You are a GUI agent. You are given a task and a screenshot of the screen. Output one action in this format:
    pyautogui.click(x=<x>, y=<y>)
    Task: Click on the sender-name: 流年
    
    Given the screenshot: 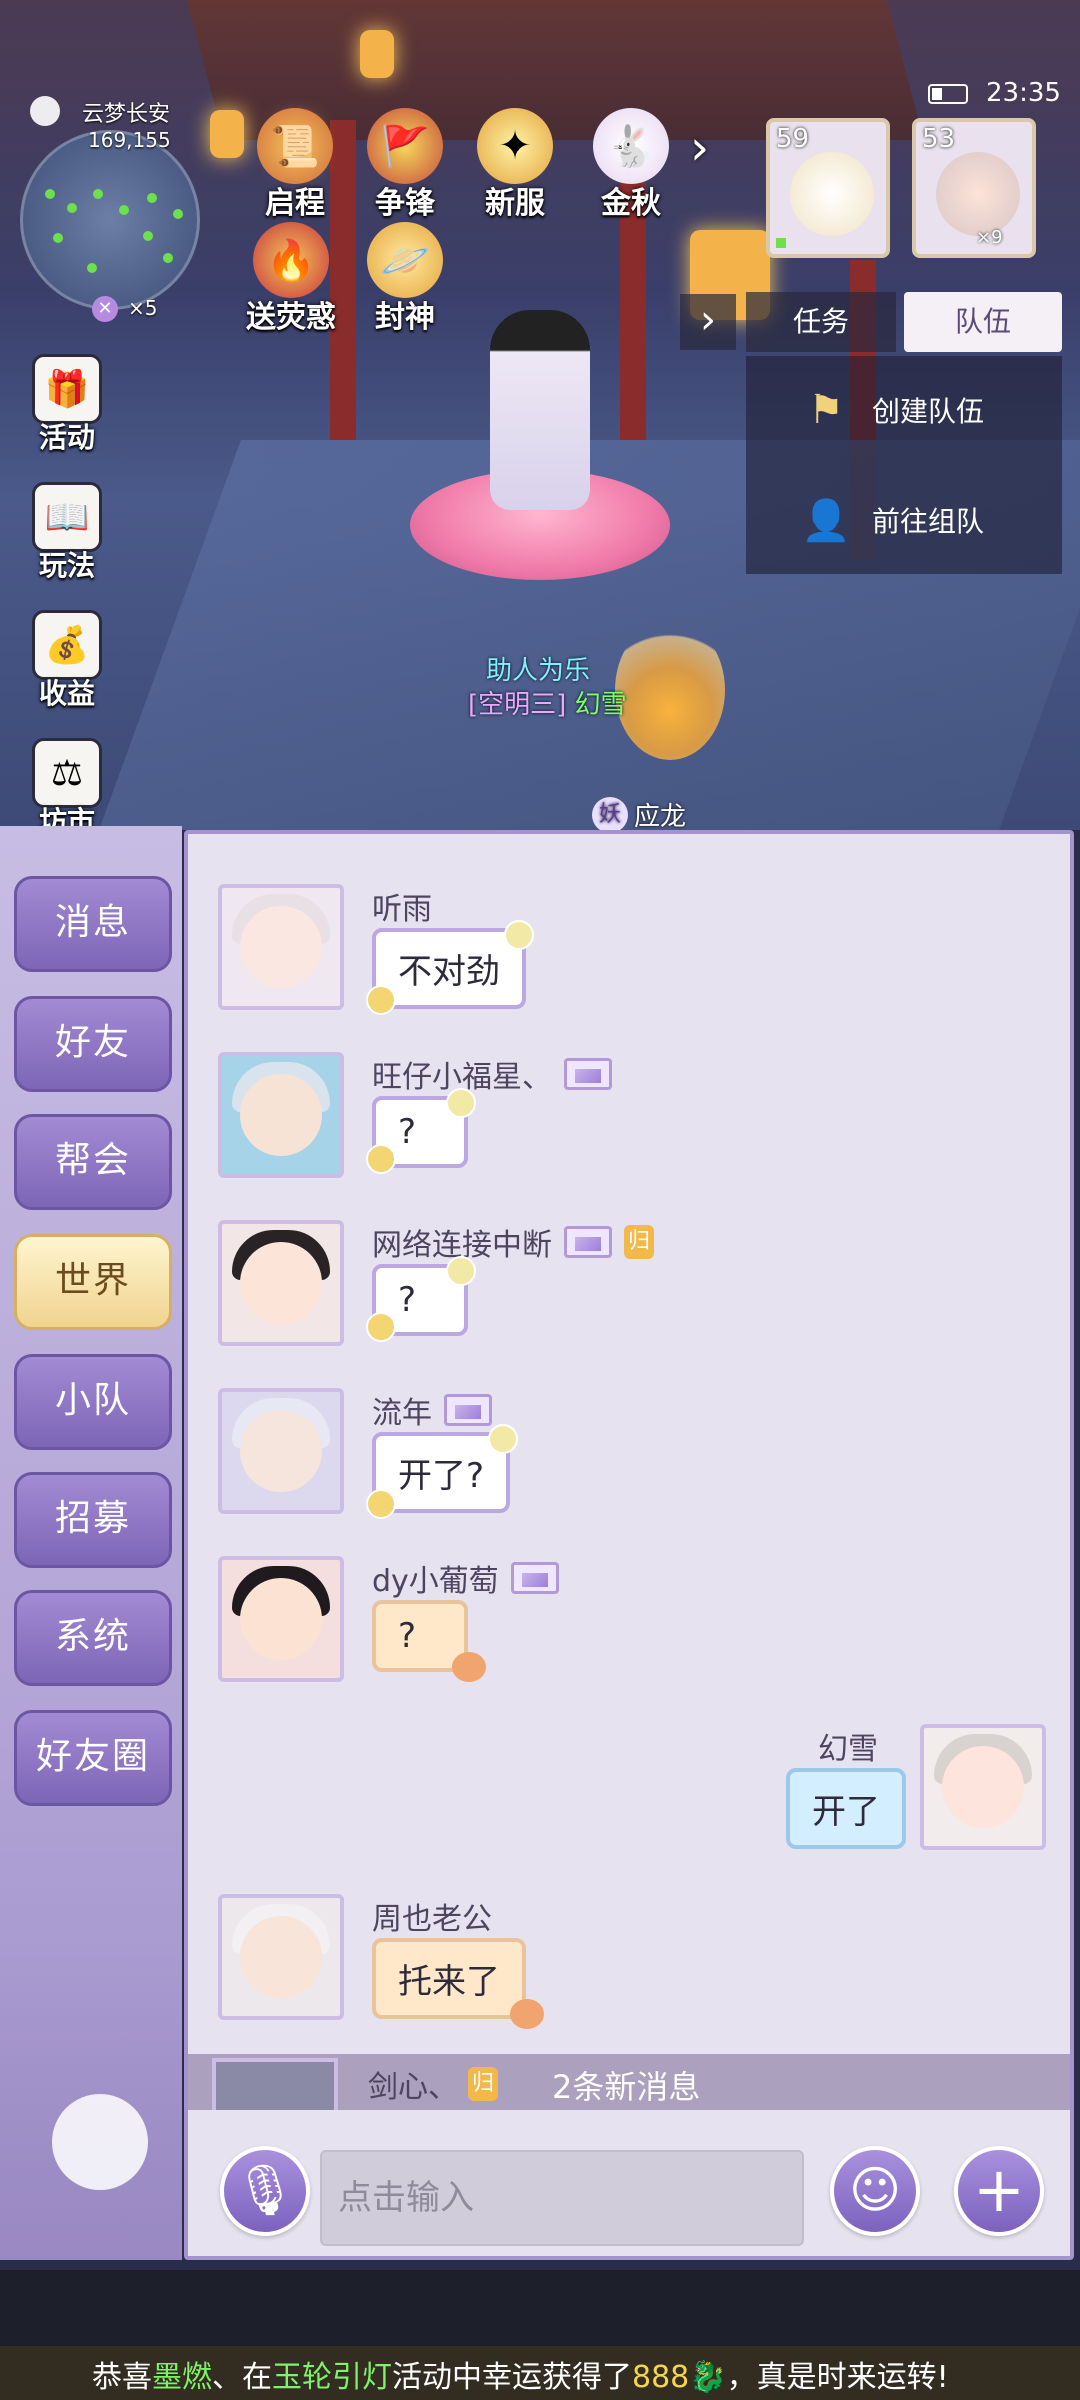 What is the action you would take?
    pyautogui.click(x=402, y=1413)
    